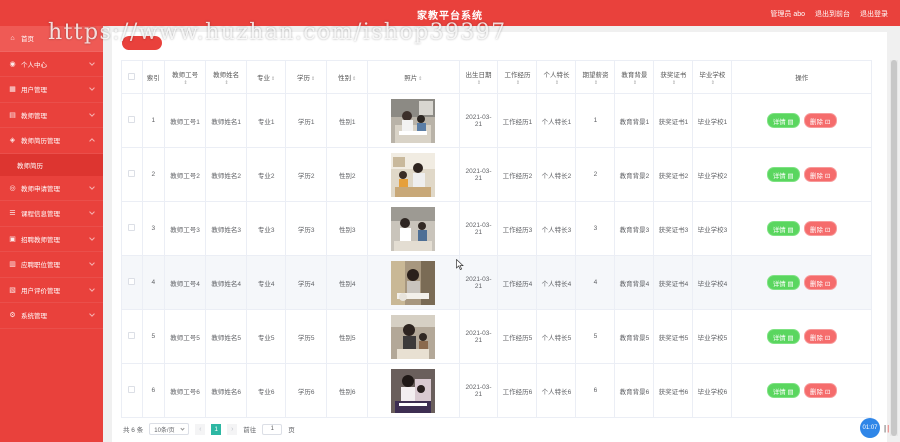 Image resolution: width=900 pixels, height=442 pixels. I want to click on chevron-up-icon, so click(92, 141).